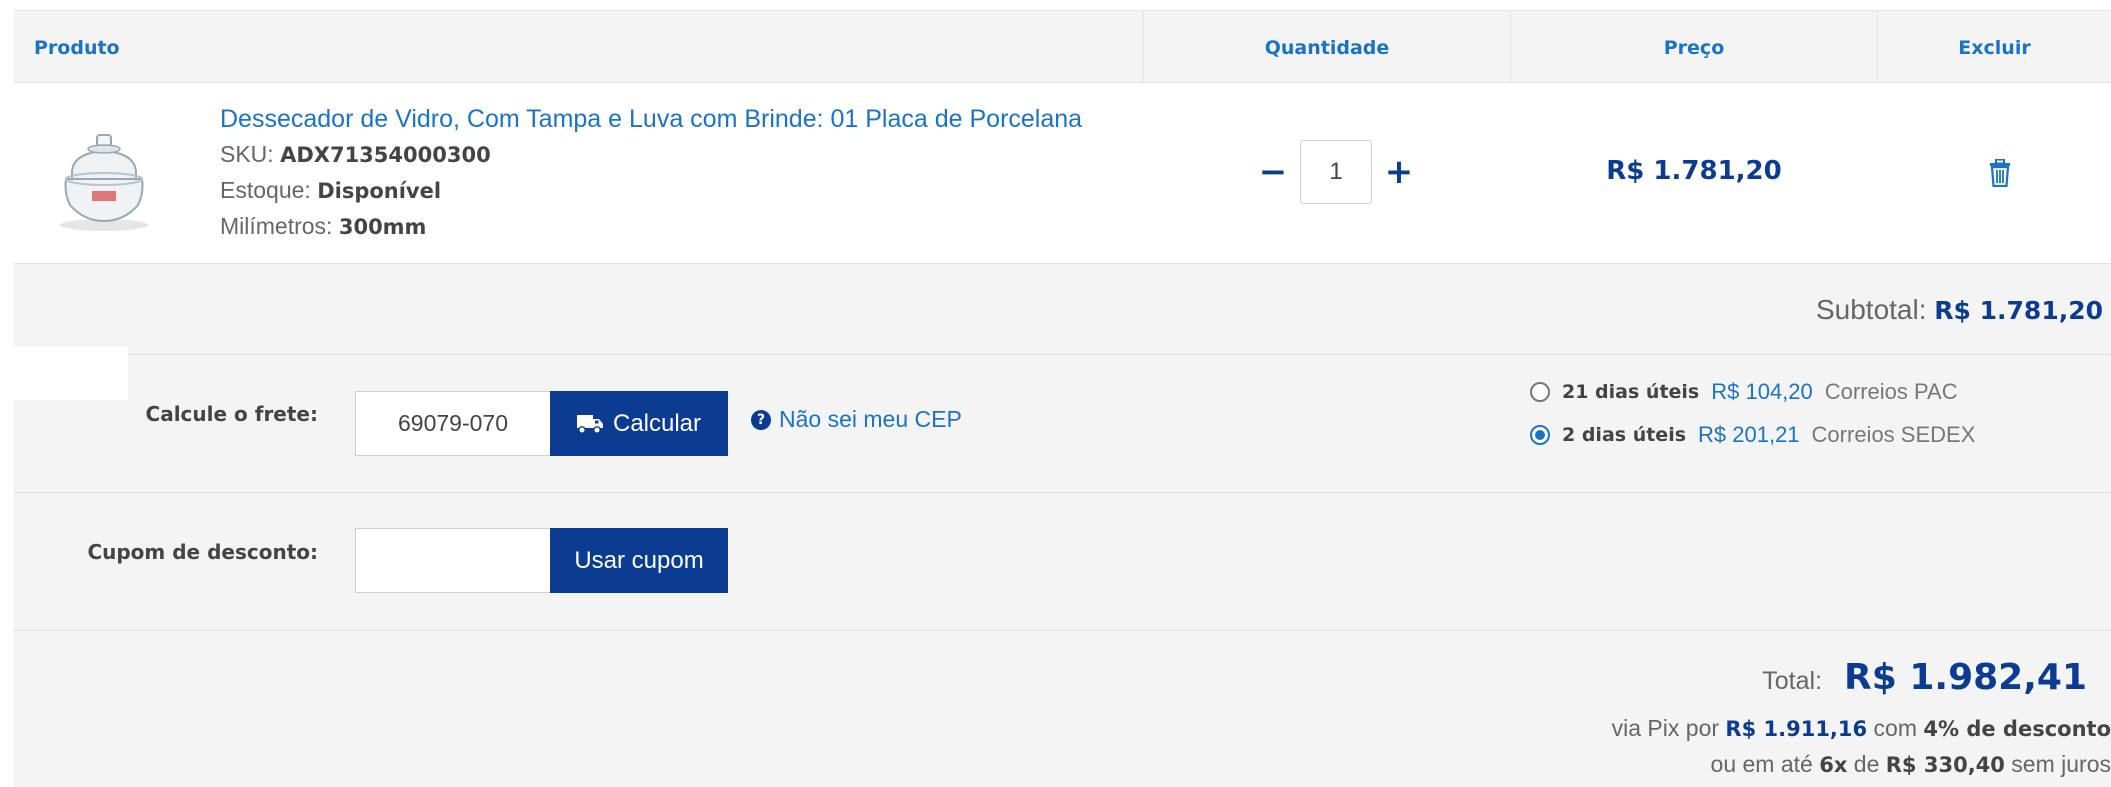 The height and width of the screenshot is (787, 2111). I want to click on apply-coupon-button: Usar cupom, so click(639, 560).